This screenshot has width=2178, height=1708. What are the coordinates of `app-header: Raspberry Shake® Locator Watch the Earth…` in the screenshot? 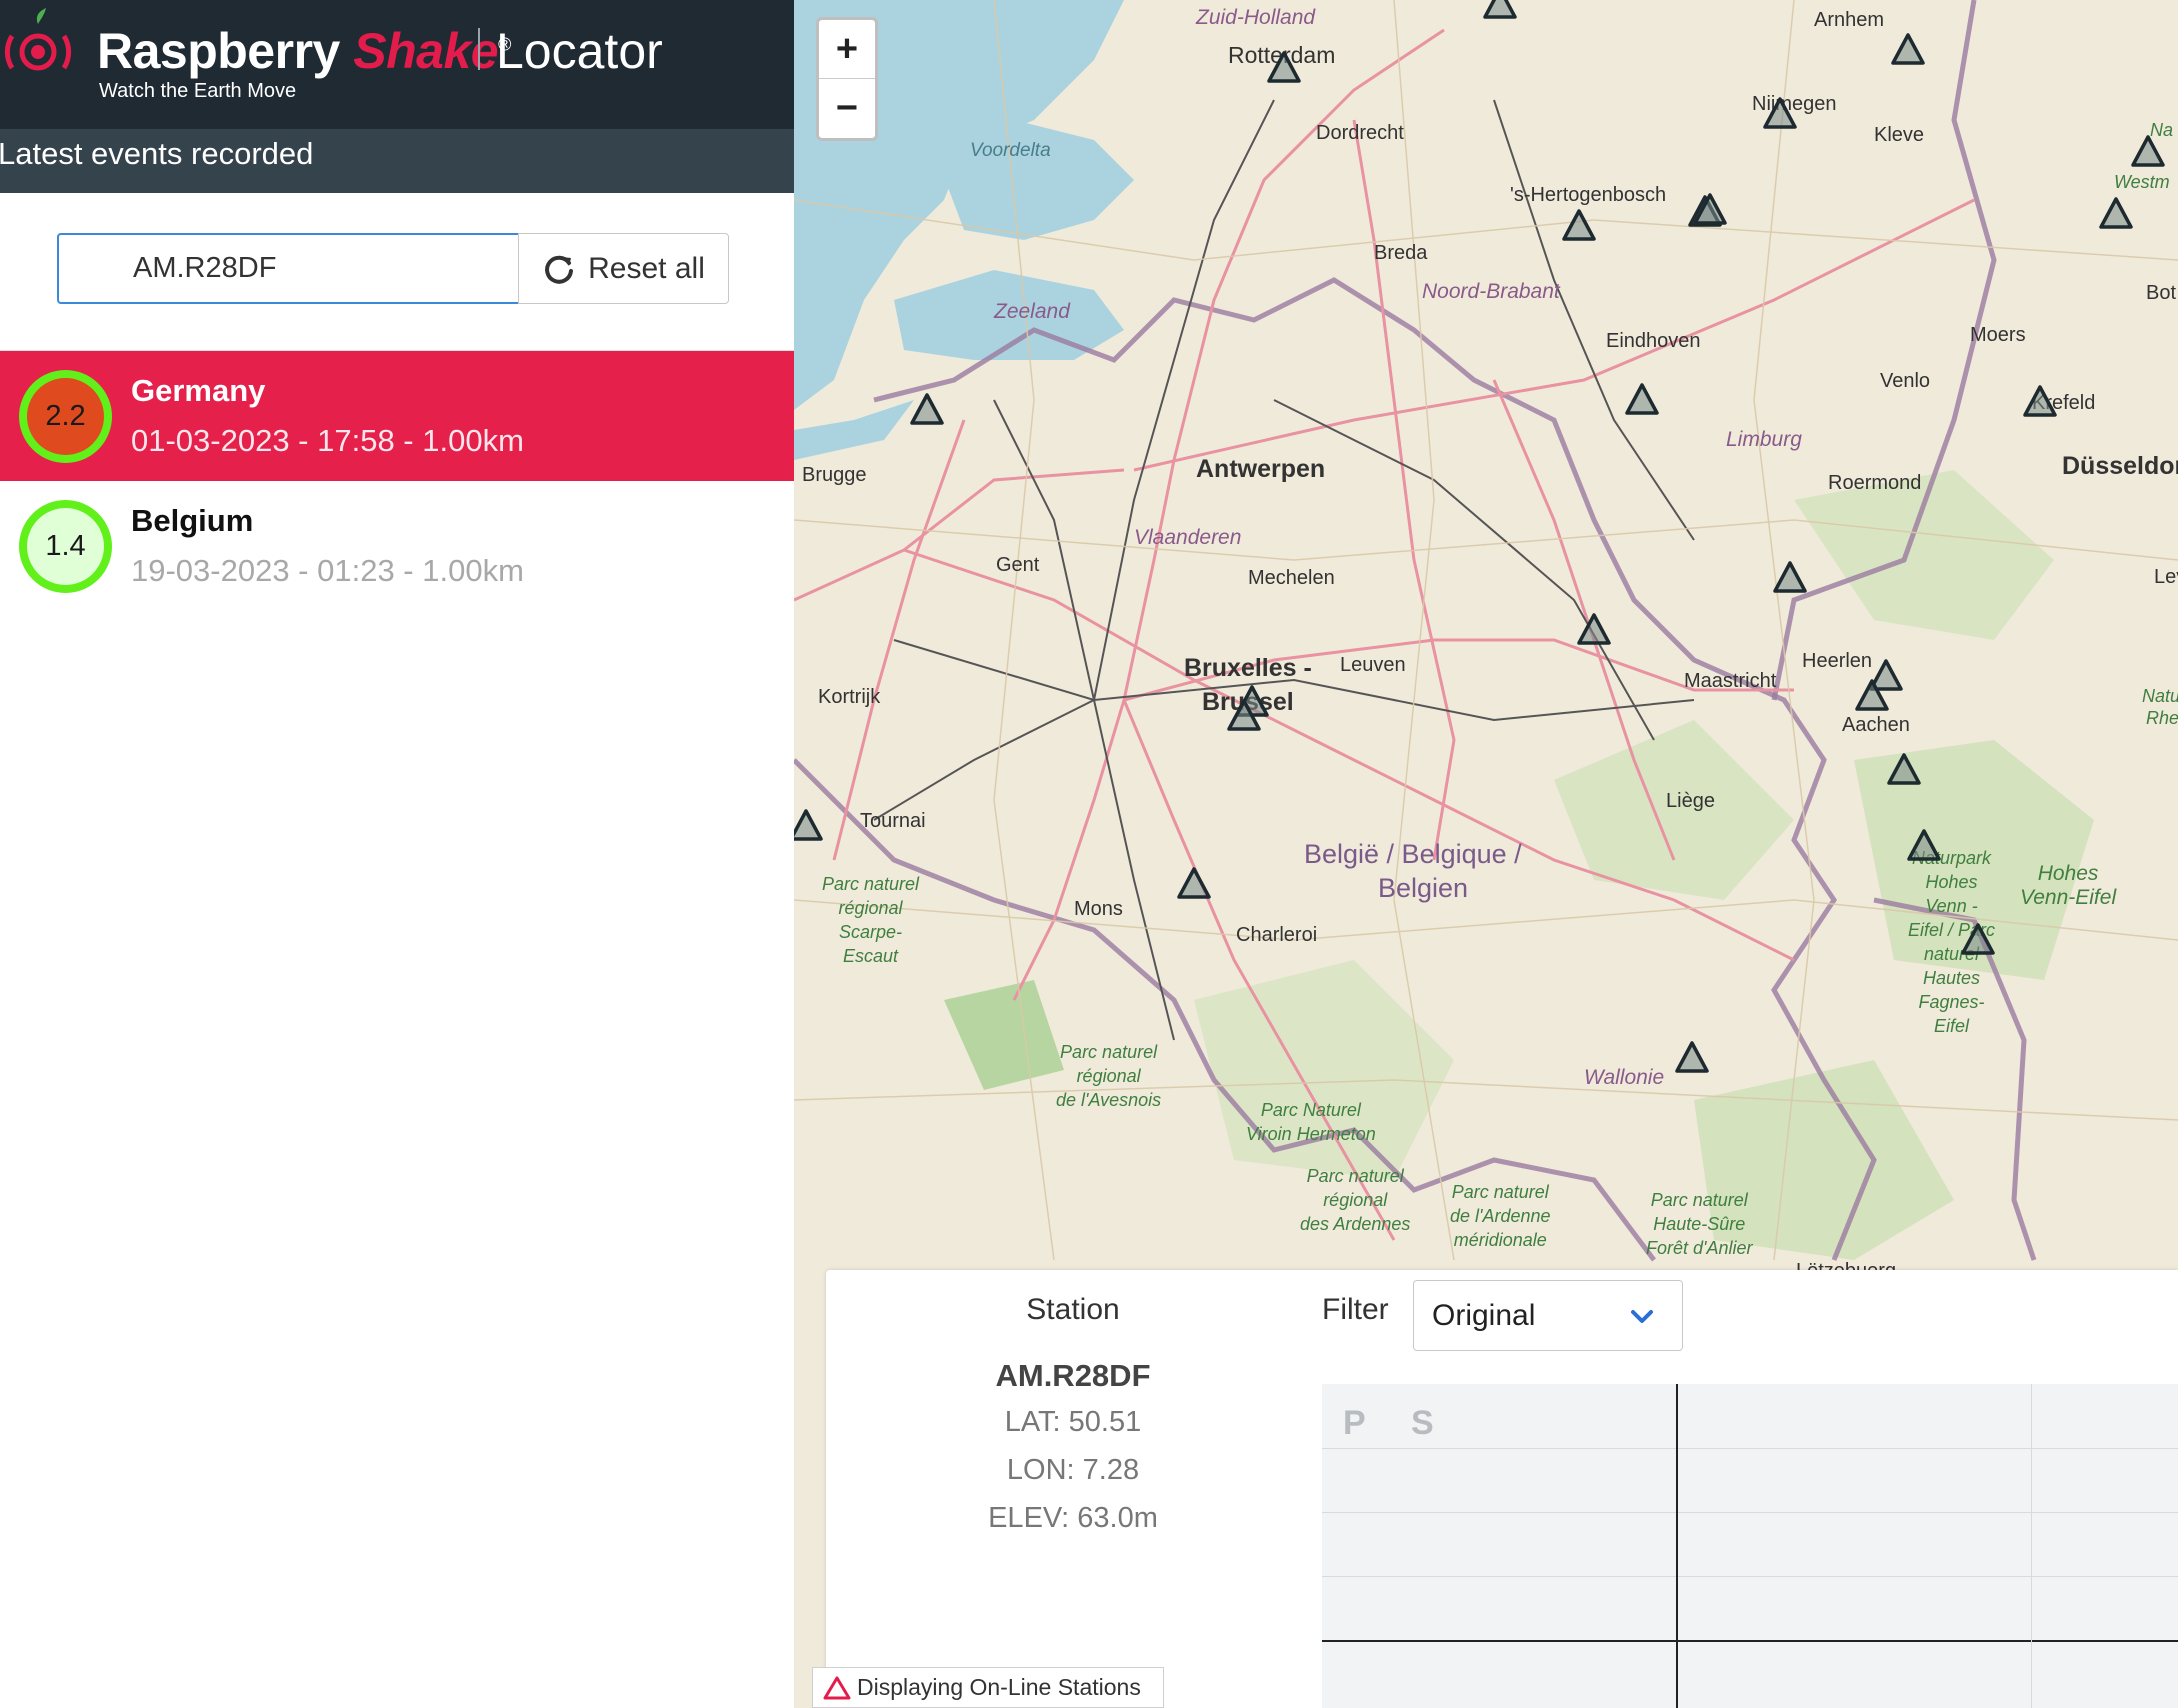 It's located at (397, 64).